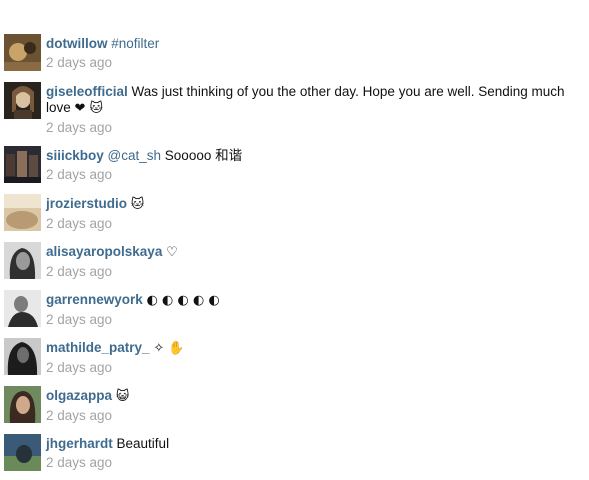 This screenshot has height=480, width=589. What do you see at coordinates (203, 155) in the screenshot?
I see `comment-body: Sooooo 和谐` at bounding box center [203, 155].